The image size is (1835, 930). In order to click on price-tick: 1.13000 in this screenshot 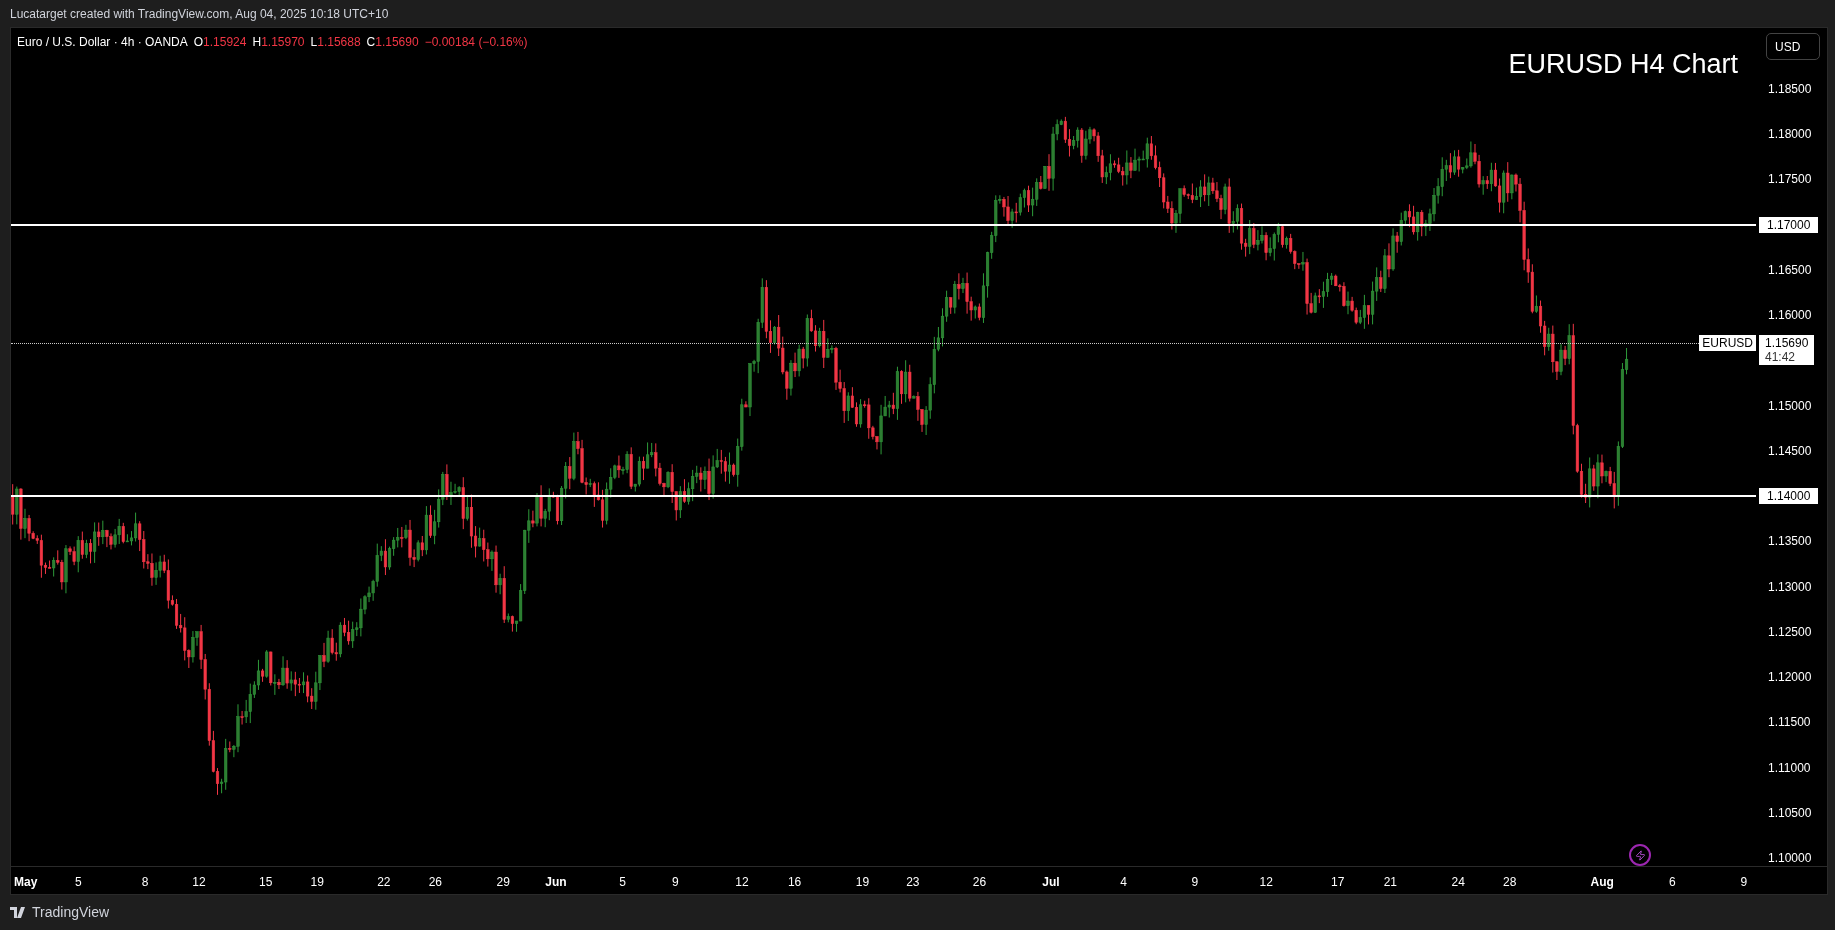, I will do `click(1790, 586)`.